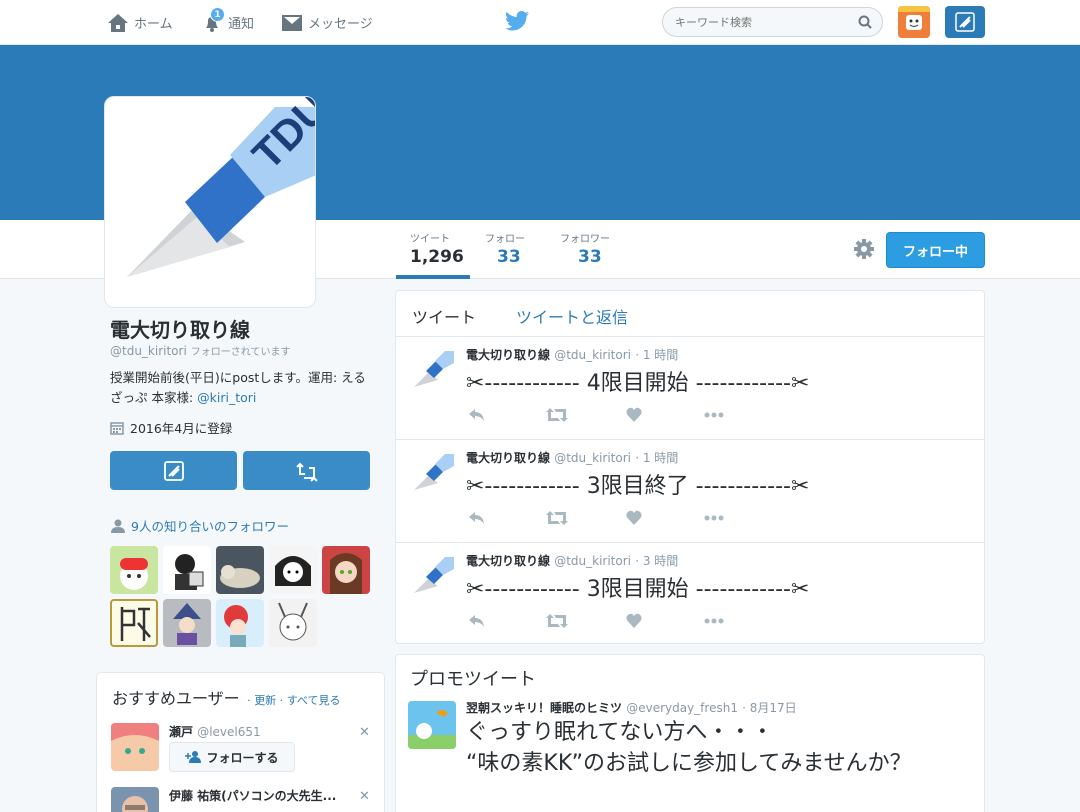  I want to click on following-button: フォロー中, so click(935, 250).